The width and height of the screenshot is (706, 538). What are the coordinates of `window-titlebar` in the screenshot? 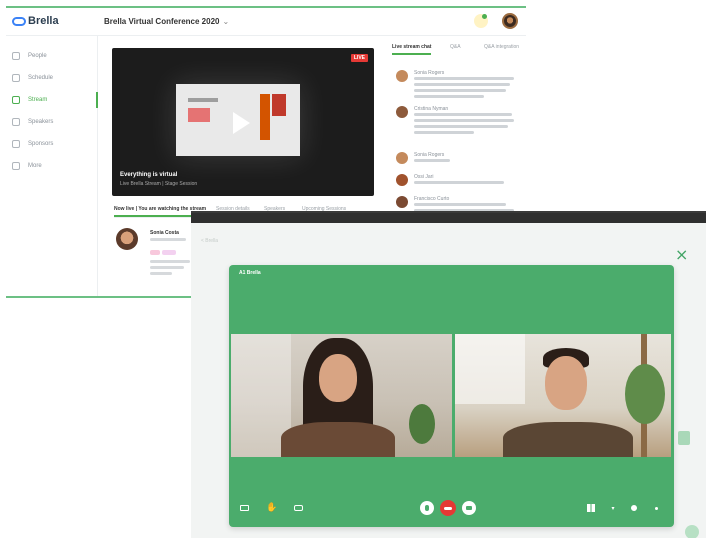 It's located at (448, 218).